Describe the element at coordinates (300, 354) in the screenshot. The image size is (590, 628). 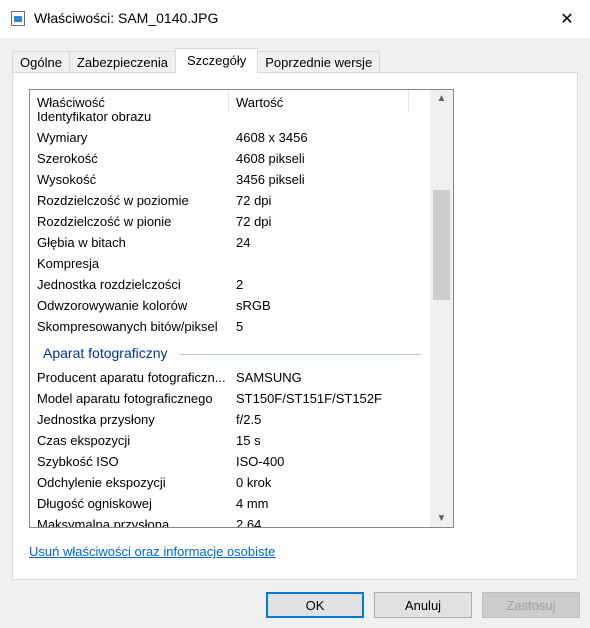
I see `section-divider` at that location.